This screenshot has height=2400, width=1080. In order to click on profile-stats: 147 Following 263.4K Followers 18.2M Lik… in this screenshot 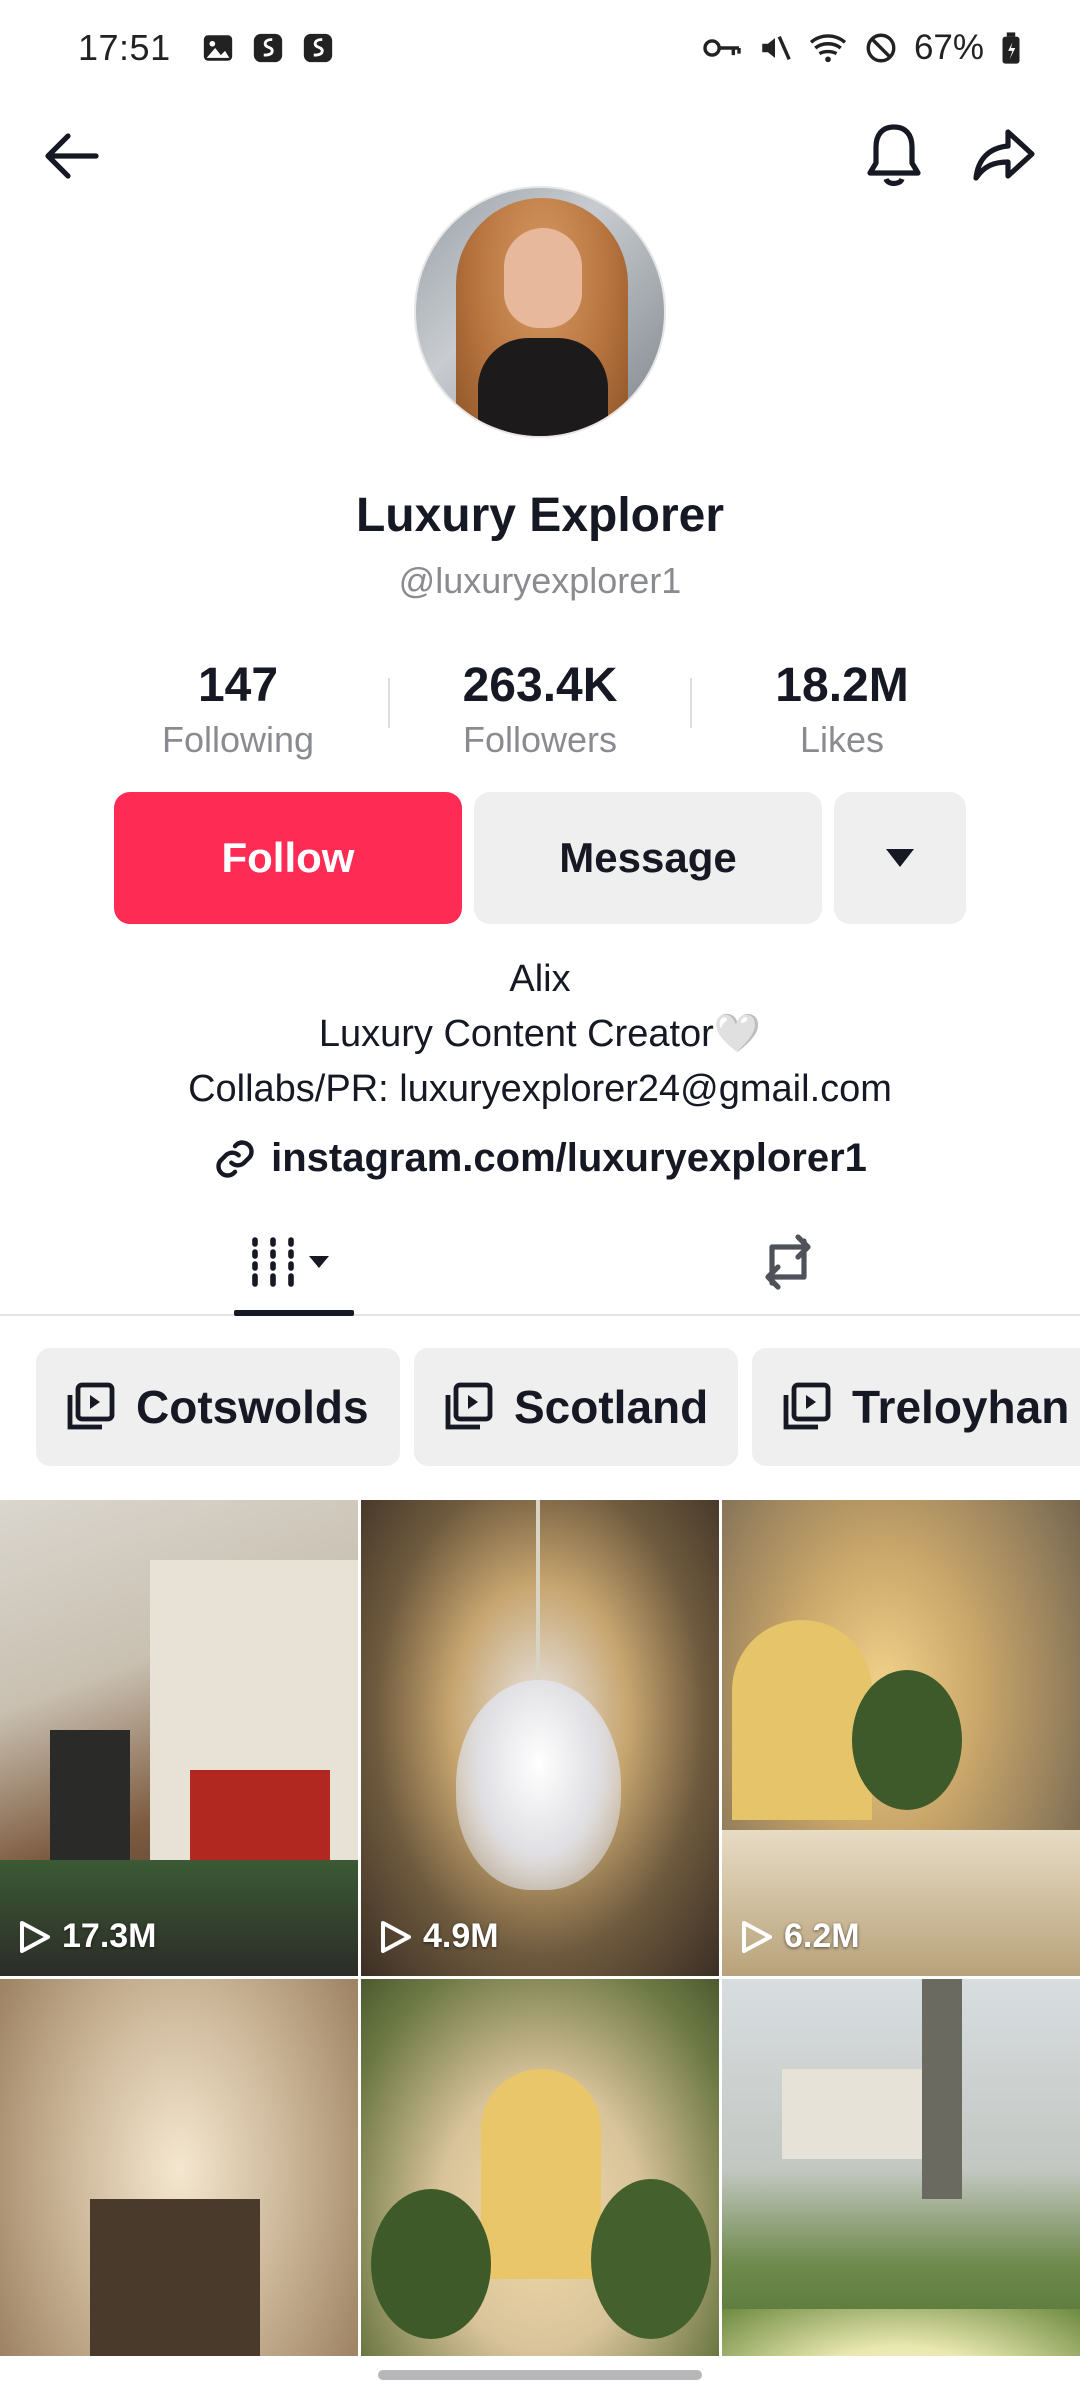, I will do `click(540, 711)`.